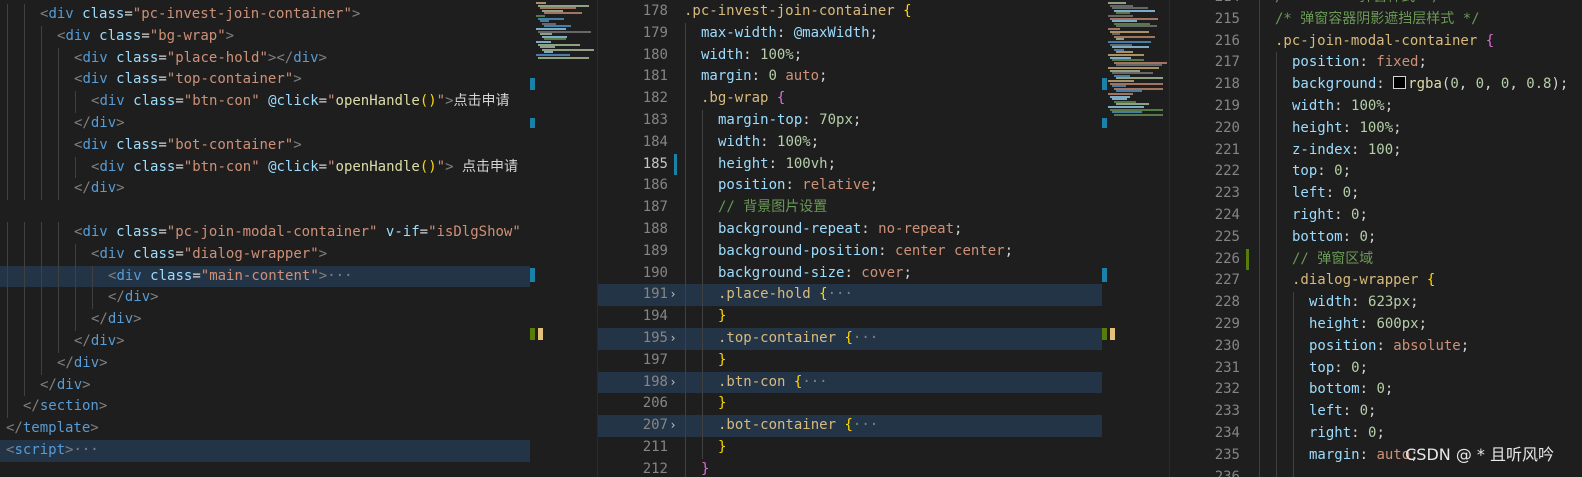 This screenshot has height=477, width=1582. I want to click on code-line: 207 › .bot-container {···, so click(850, 426).